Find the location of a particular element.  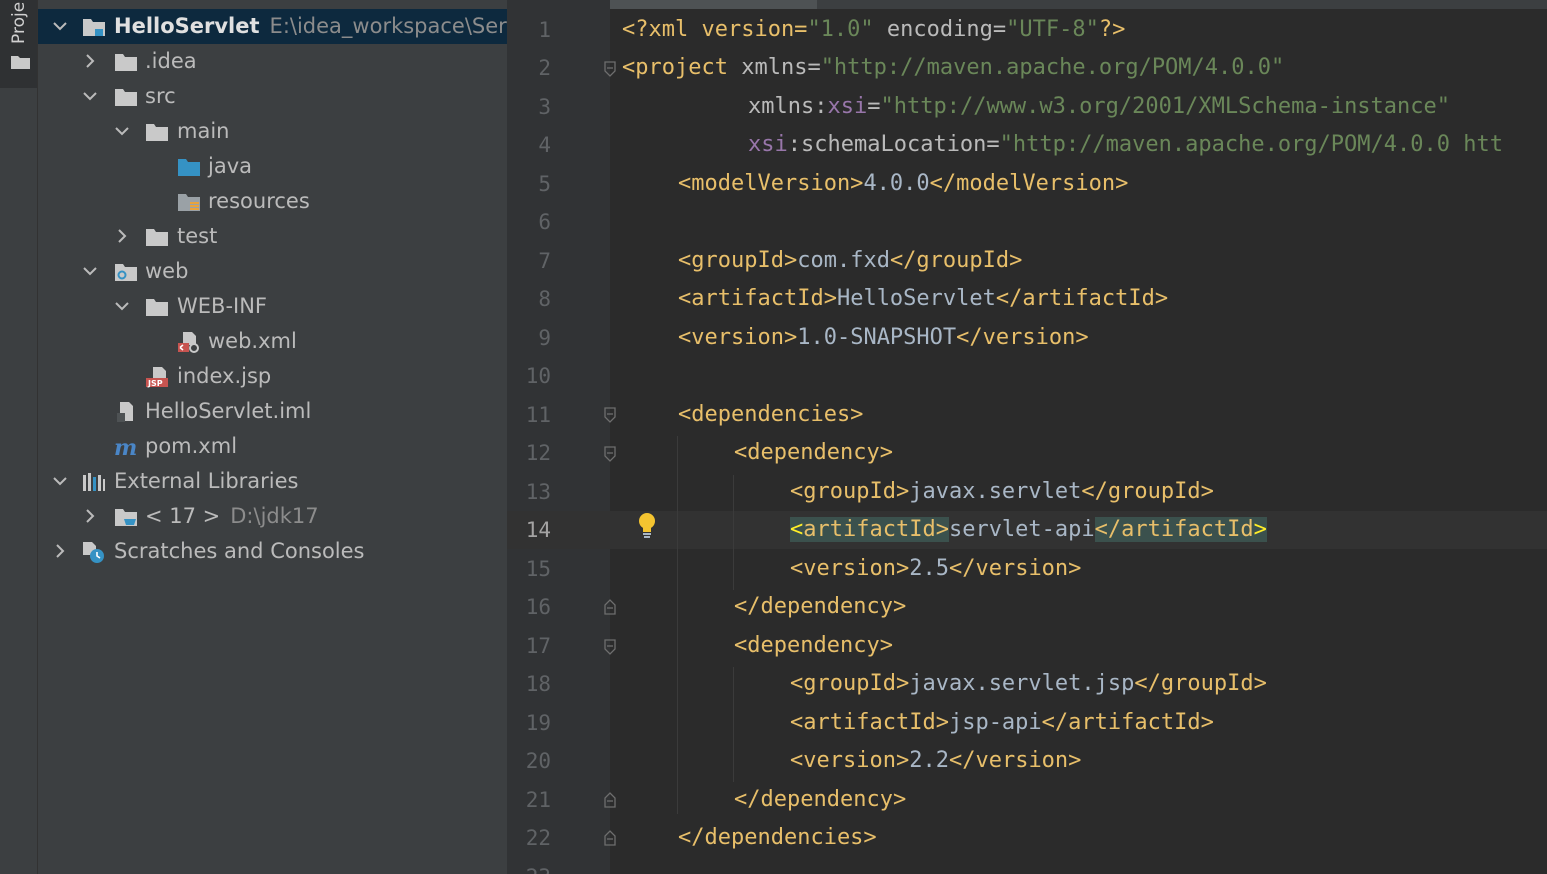

tree-item-scratches: Scratches and Consoles is located at coordinates (272, 551).